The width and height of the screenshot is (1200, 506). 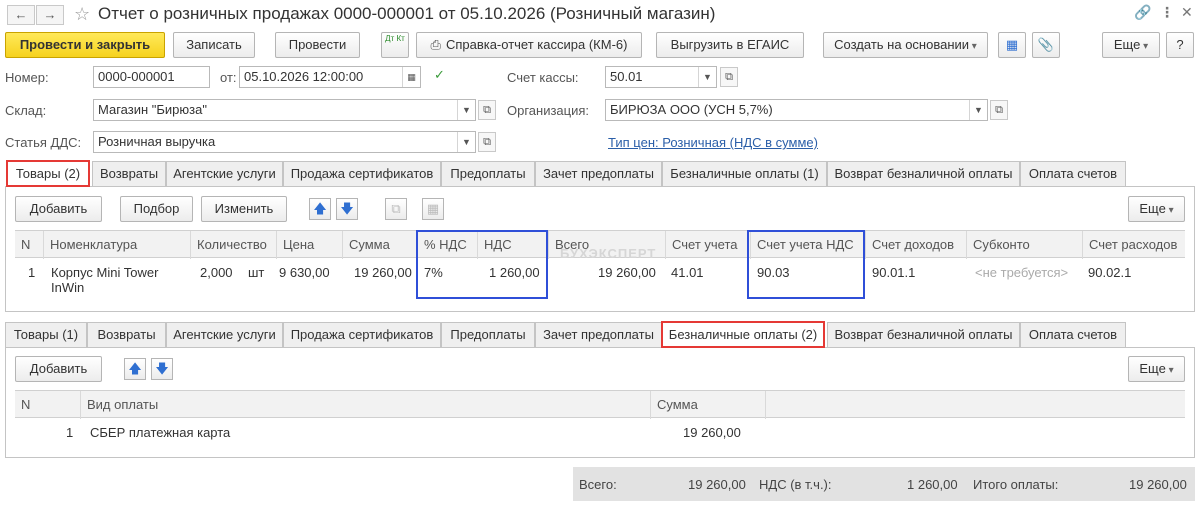 I want to click on organization-field: БИРЮЗА ООО (УСН 5,7%) ▼, so click(x=796, y=110).